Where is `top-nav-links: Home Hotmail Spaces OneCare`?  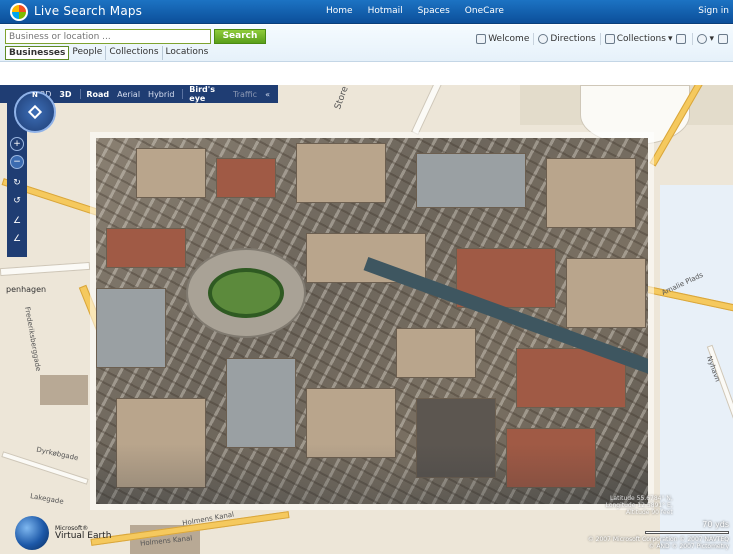
top-nav-links: Home Hotmail Spaces OneCare is located at coordinates (422, 11).